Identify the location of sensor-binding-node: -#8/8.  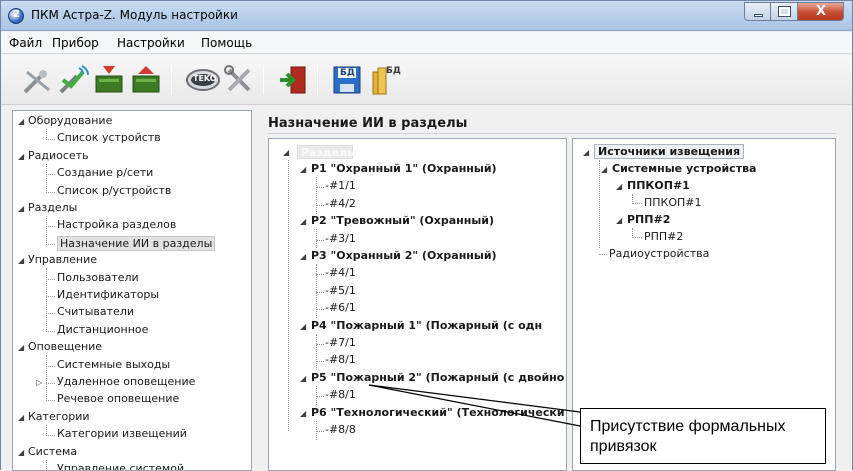
(340, 429).